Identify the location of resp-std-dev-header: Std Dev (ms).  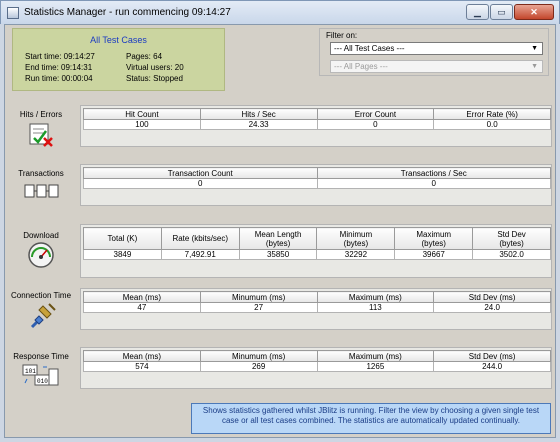
(492, 356).